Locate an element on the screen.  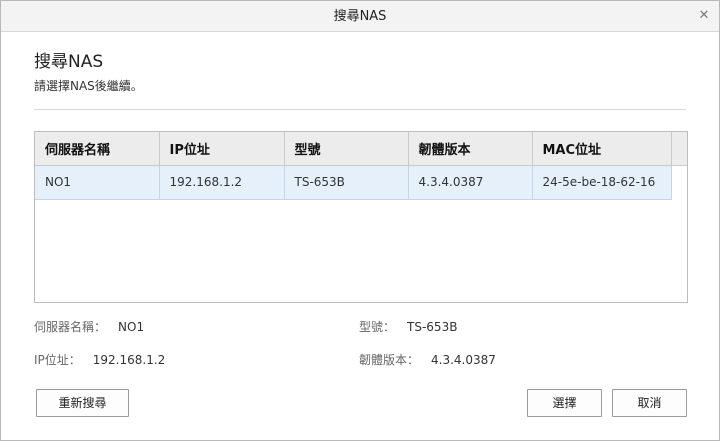
cancel-button: 取消 is located at coordinates (649, 403).